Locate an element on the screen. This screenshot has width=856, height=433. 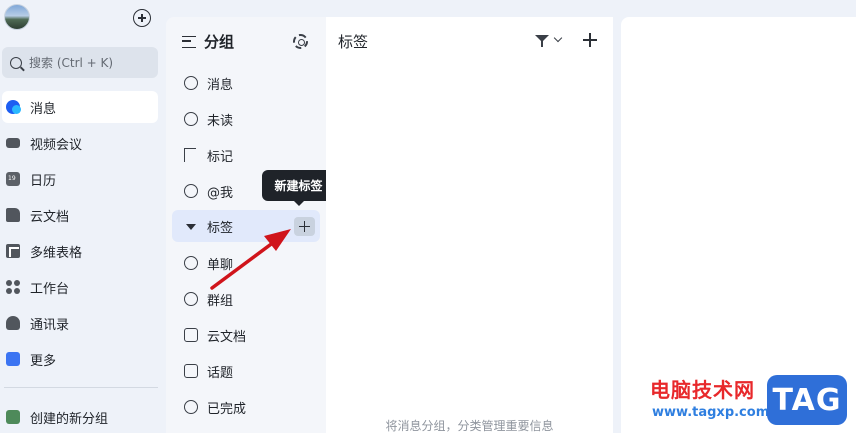
search-placeholder: 搜索 (Ctrl + K) is located at coordinates (71, 63).